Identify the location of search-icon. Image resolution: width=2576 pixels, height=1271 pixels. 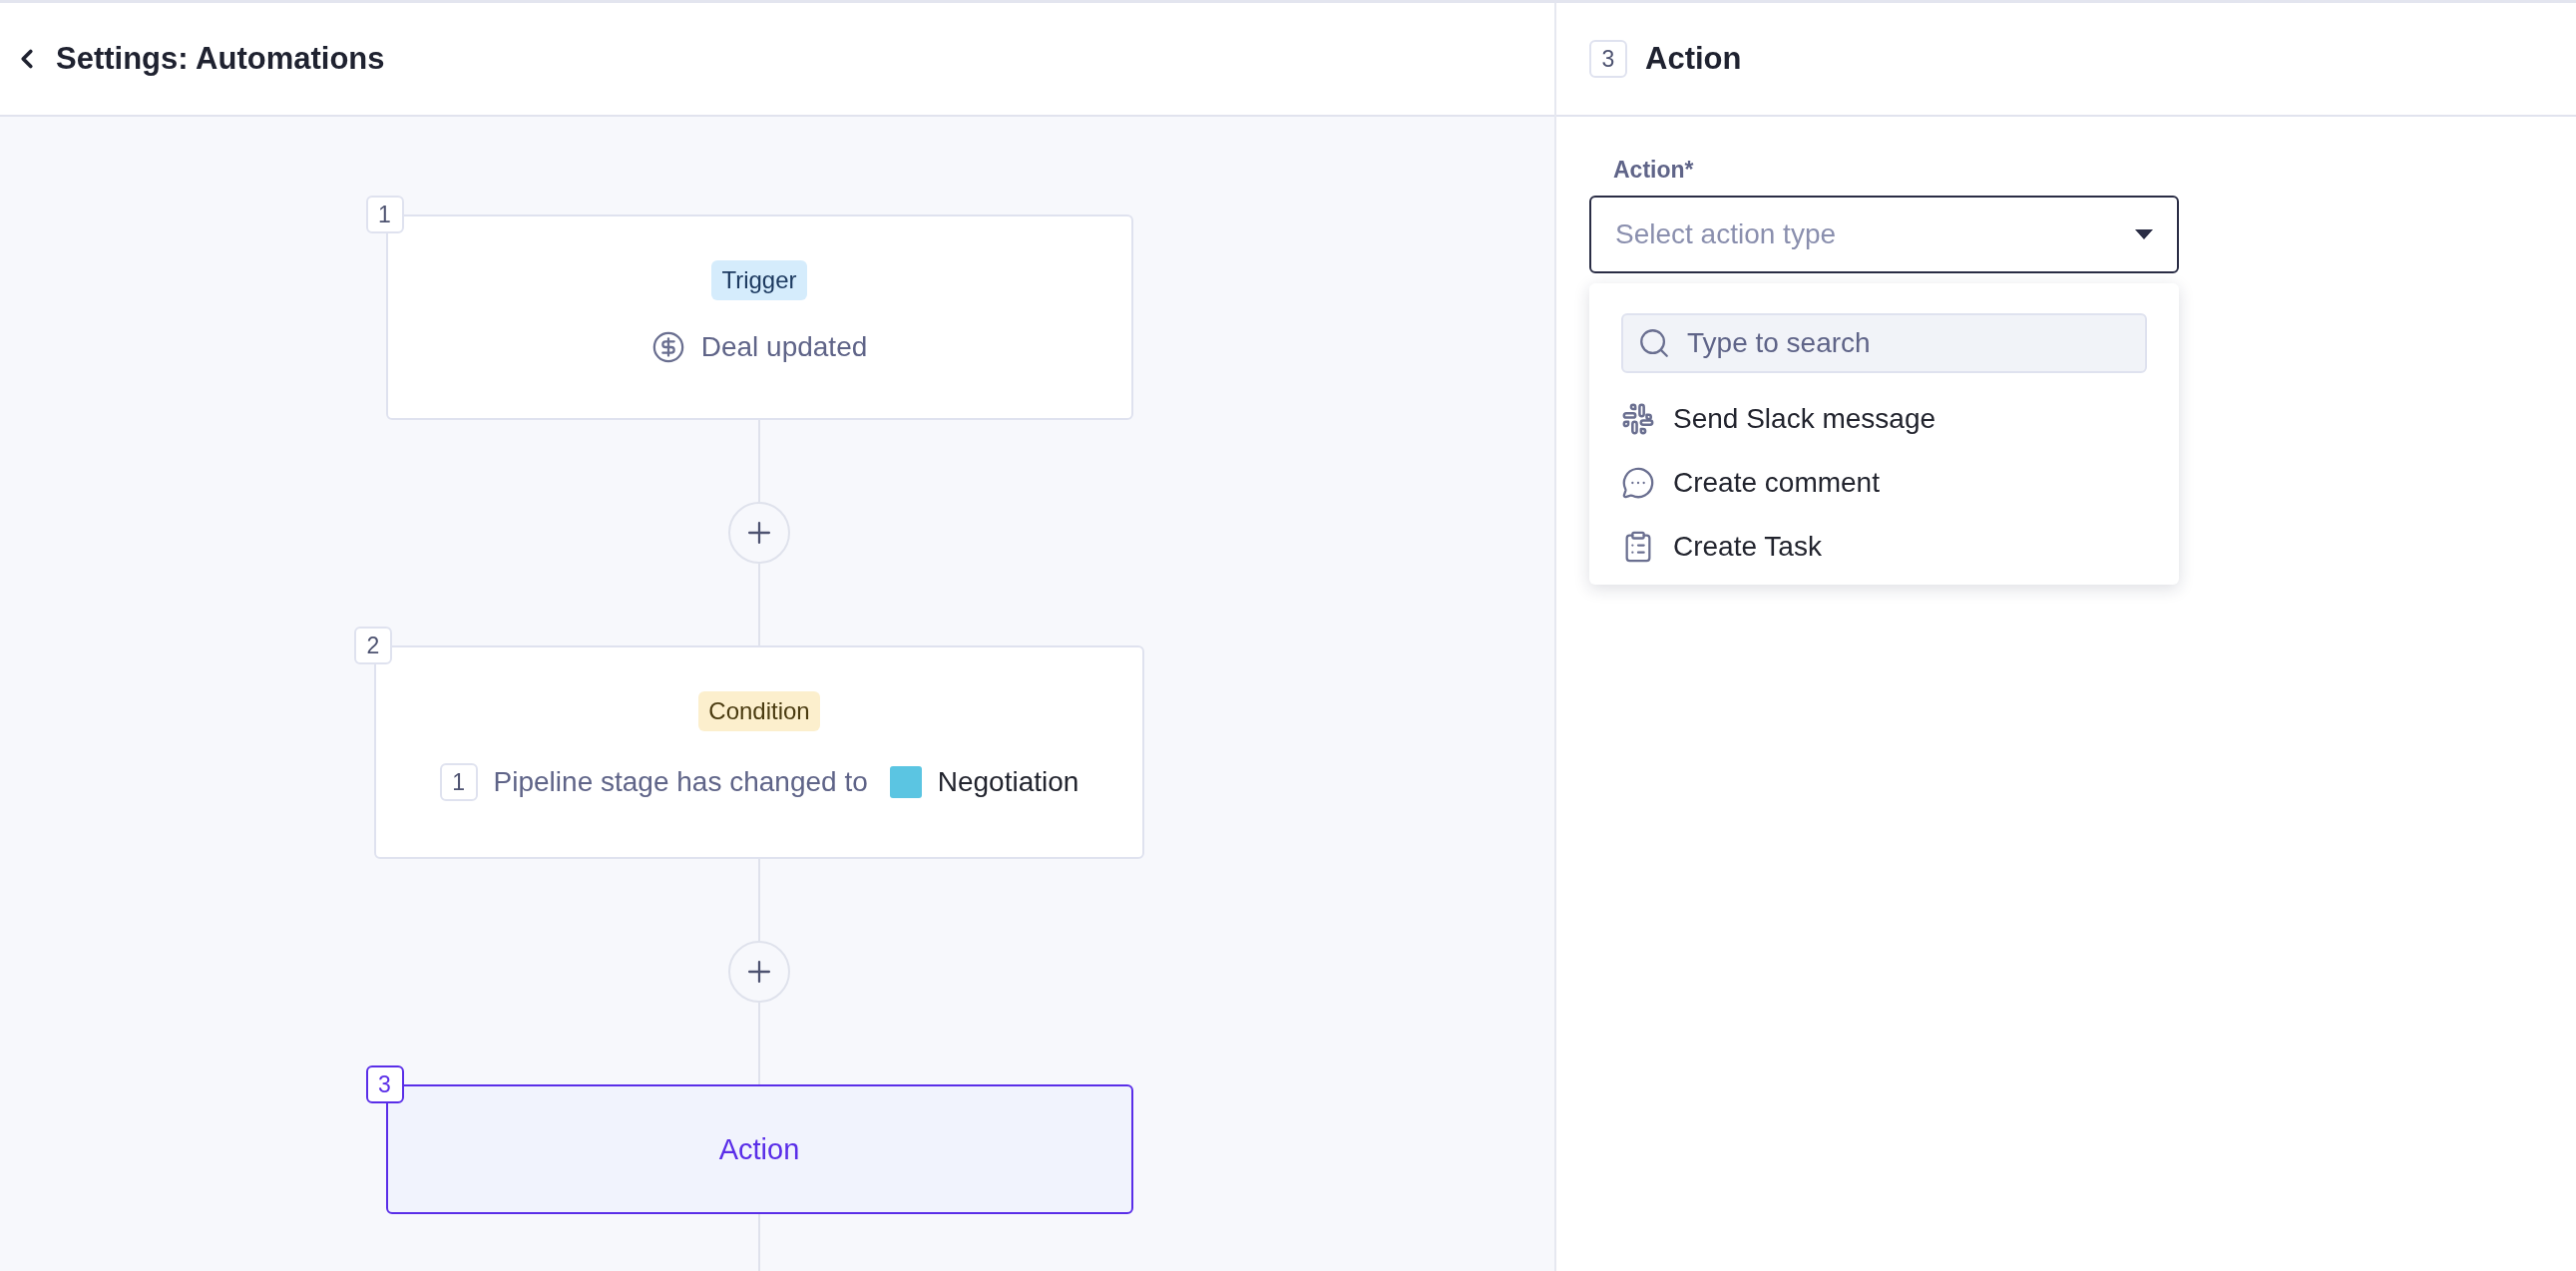
(1654, 343).